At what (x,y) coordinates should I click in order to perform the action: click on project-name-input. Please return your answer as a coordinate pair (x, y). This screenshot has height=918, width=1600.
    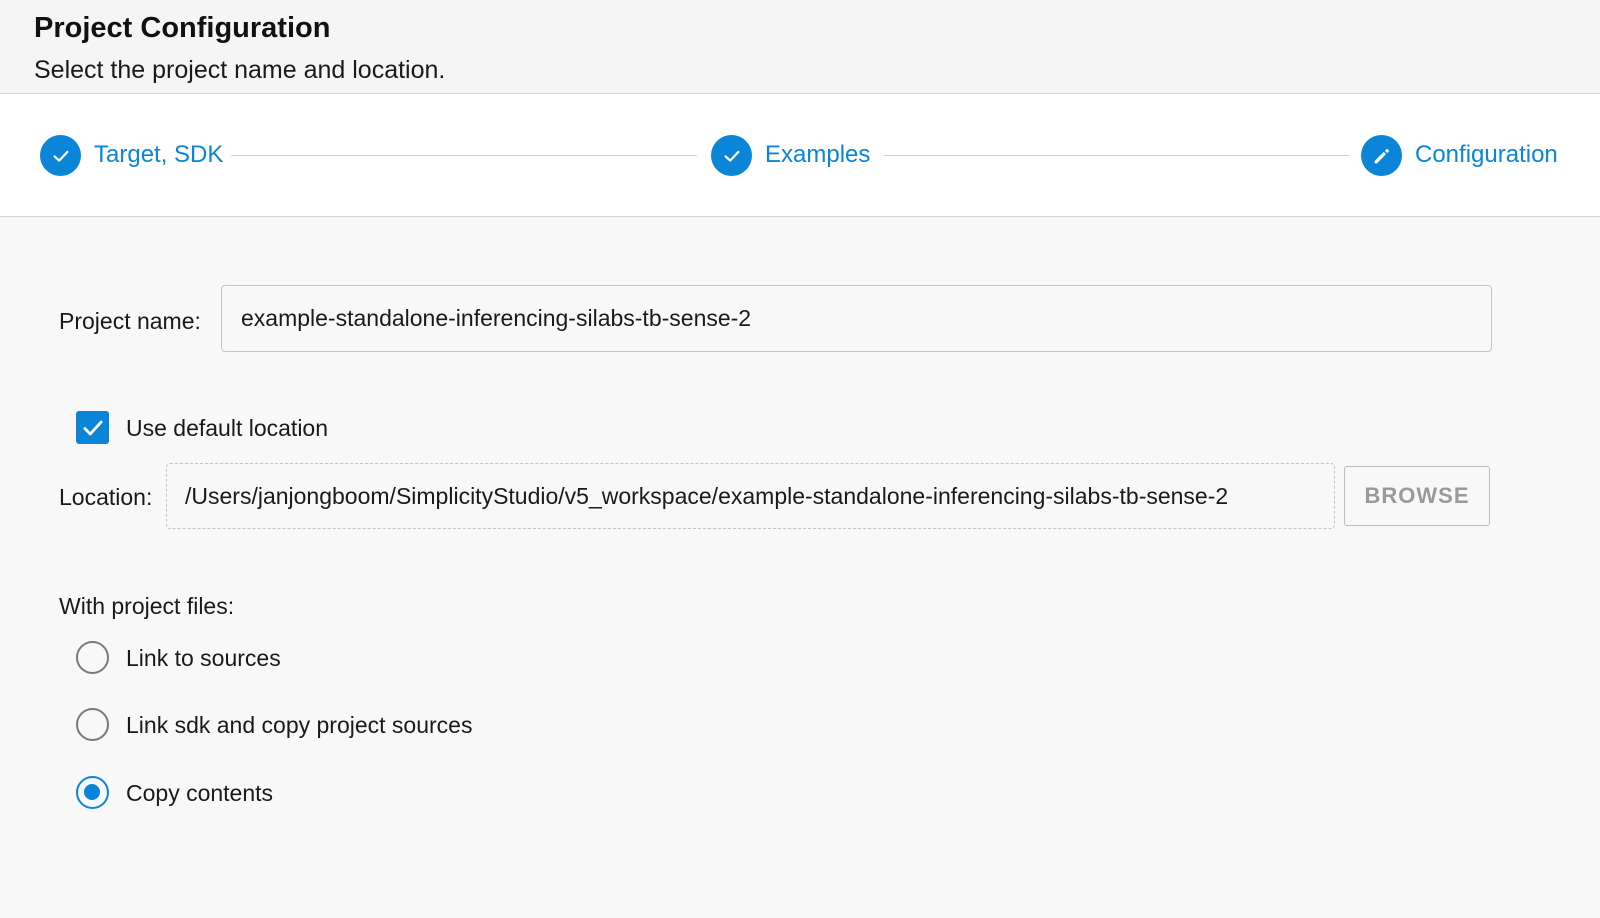
    Looking at the image, I should click on (856, 318).